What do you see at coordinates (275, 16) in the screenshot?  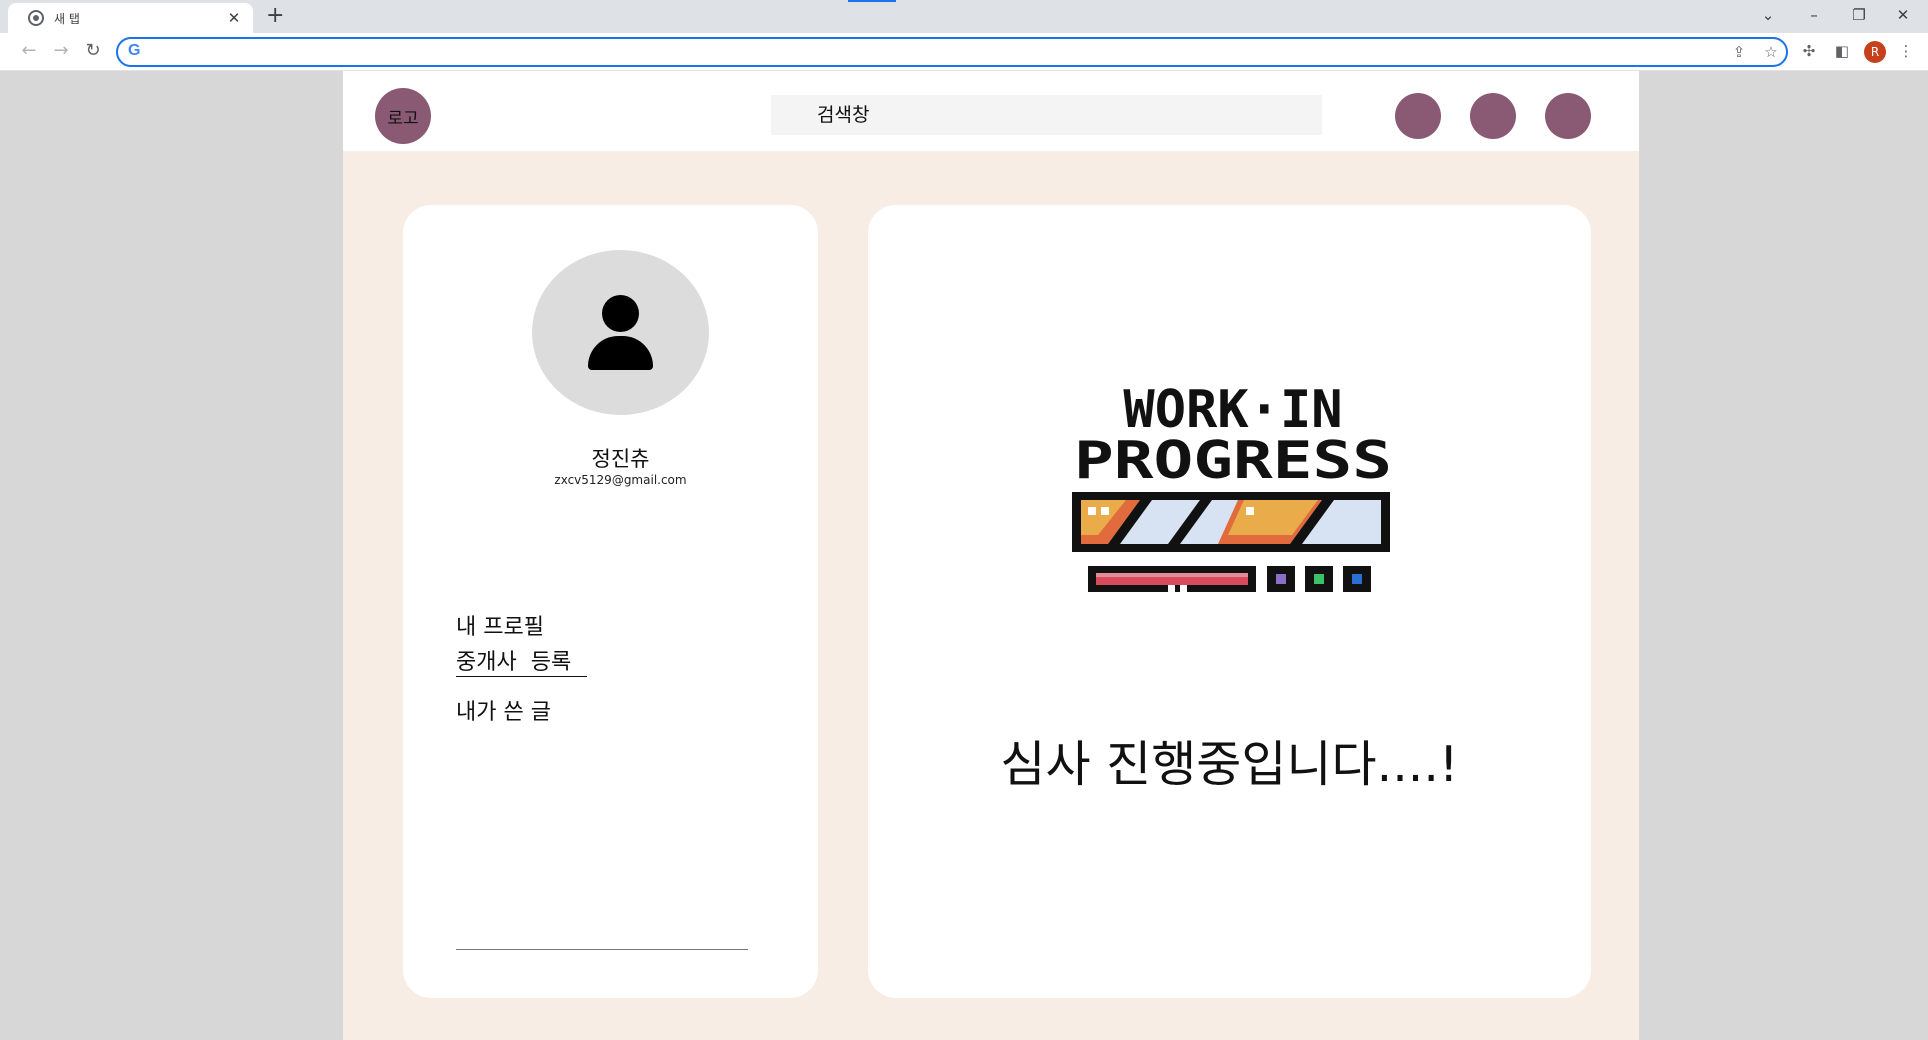 I see `new-tab-button: +` at bounding box center [275, 16].